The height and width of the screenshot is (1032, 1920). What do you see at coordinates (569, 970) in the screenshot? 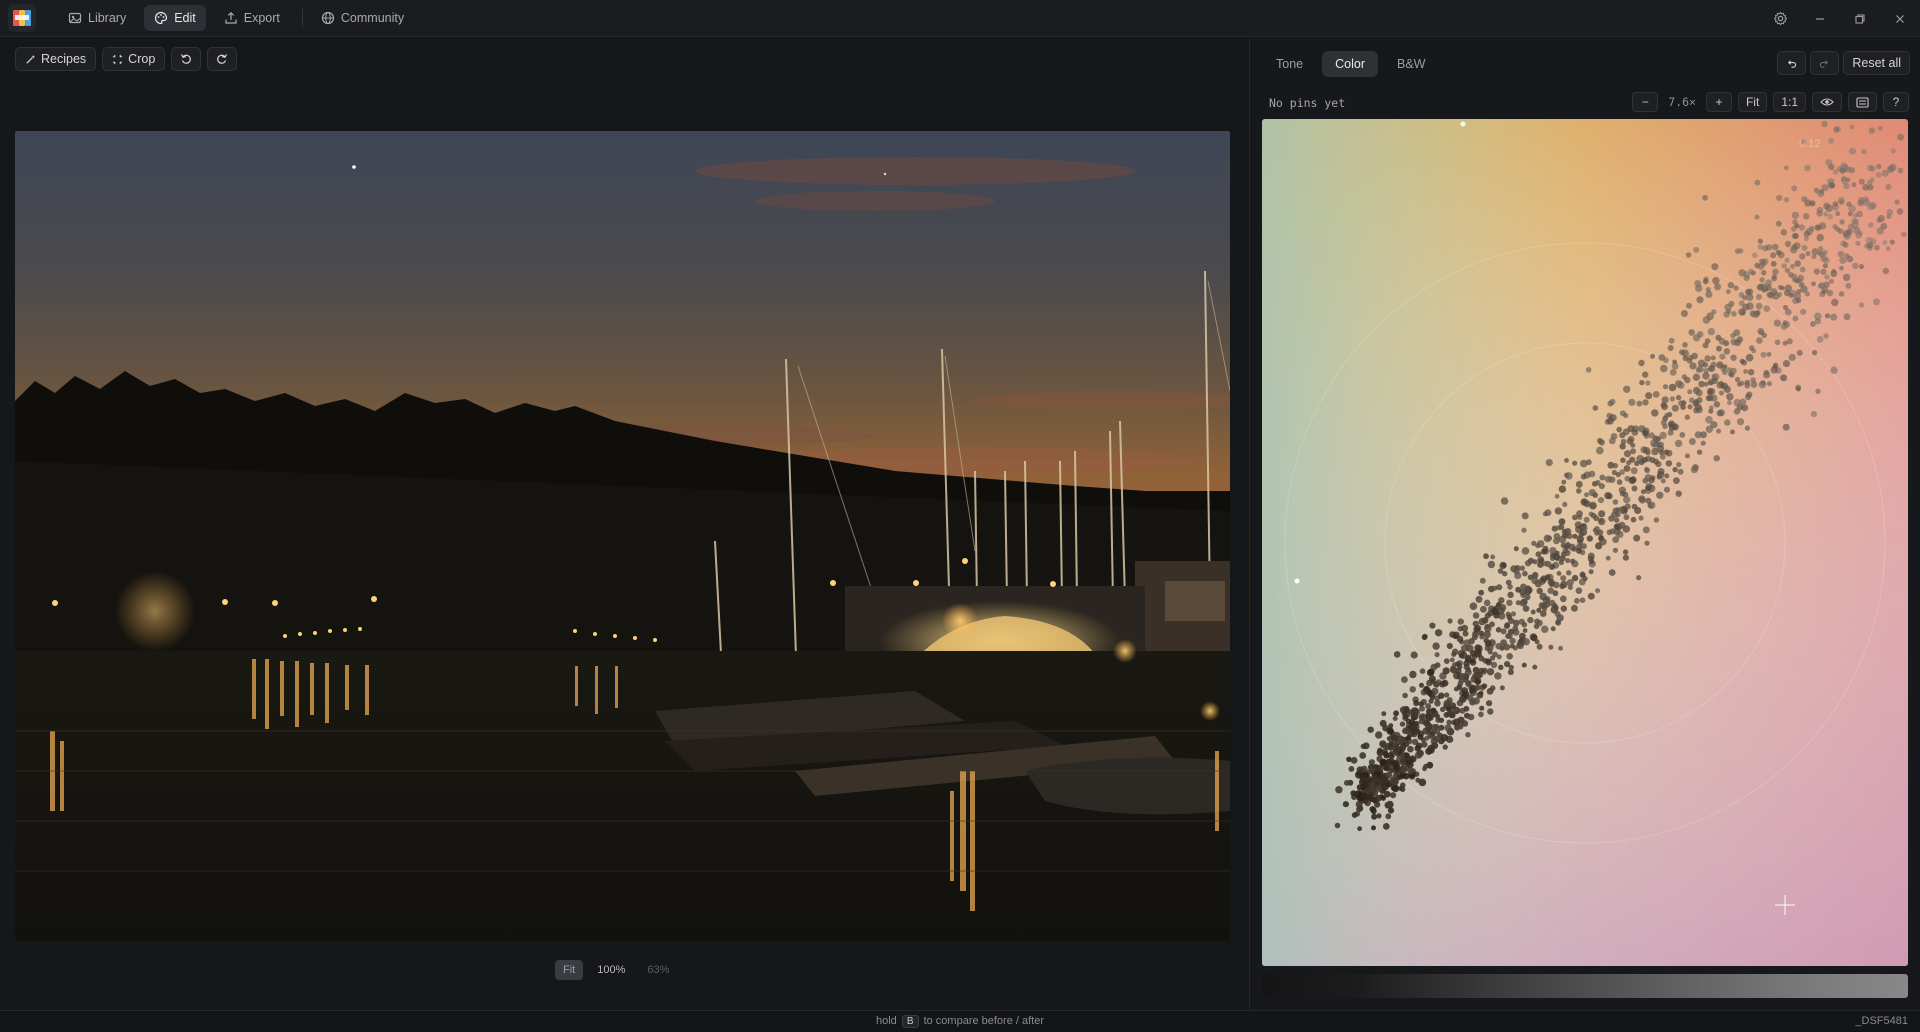
I see `zoom-fit-button: Fit` at bounding box center [569, 970].